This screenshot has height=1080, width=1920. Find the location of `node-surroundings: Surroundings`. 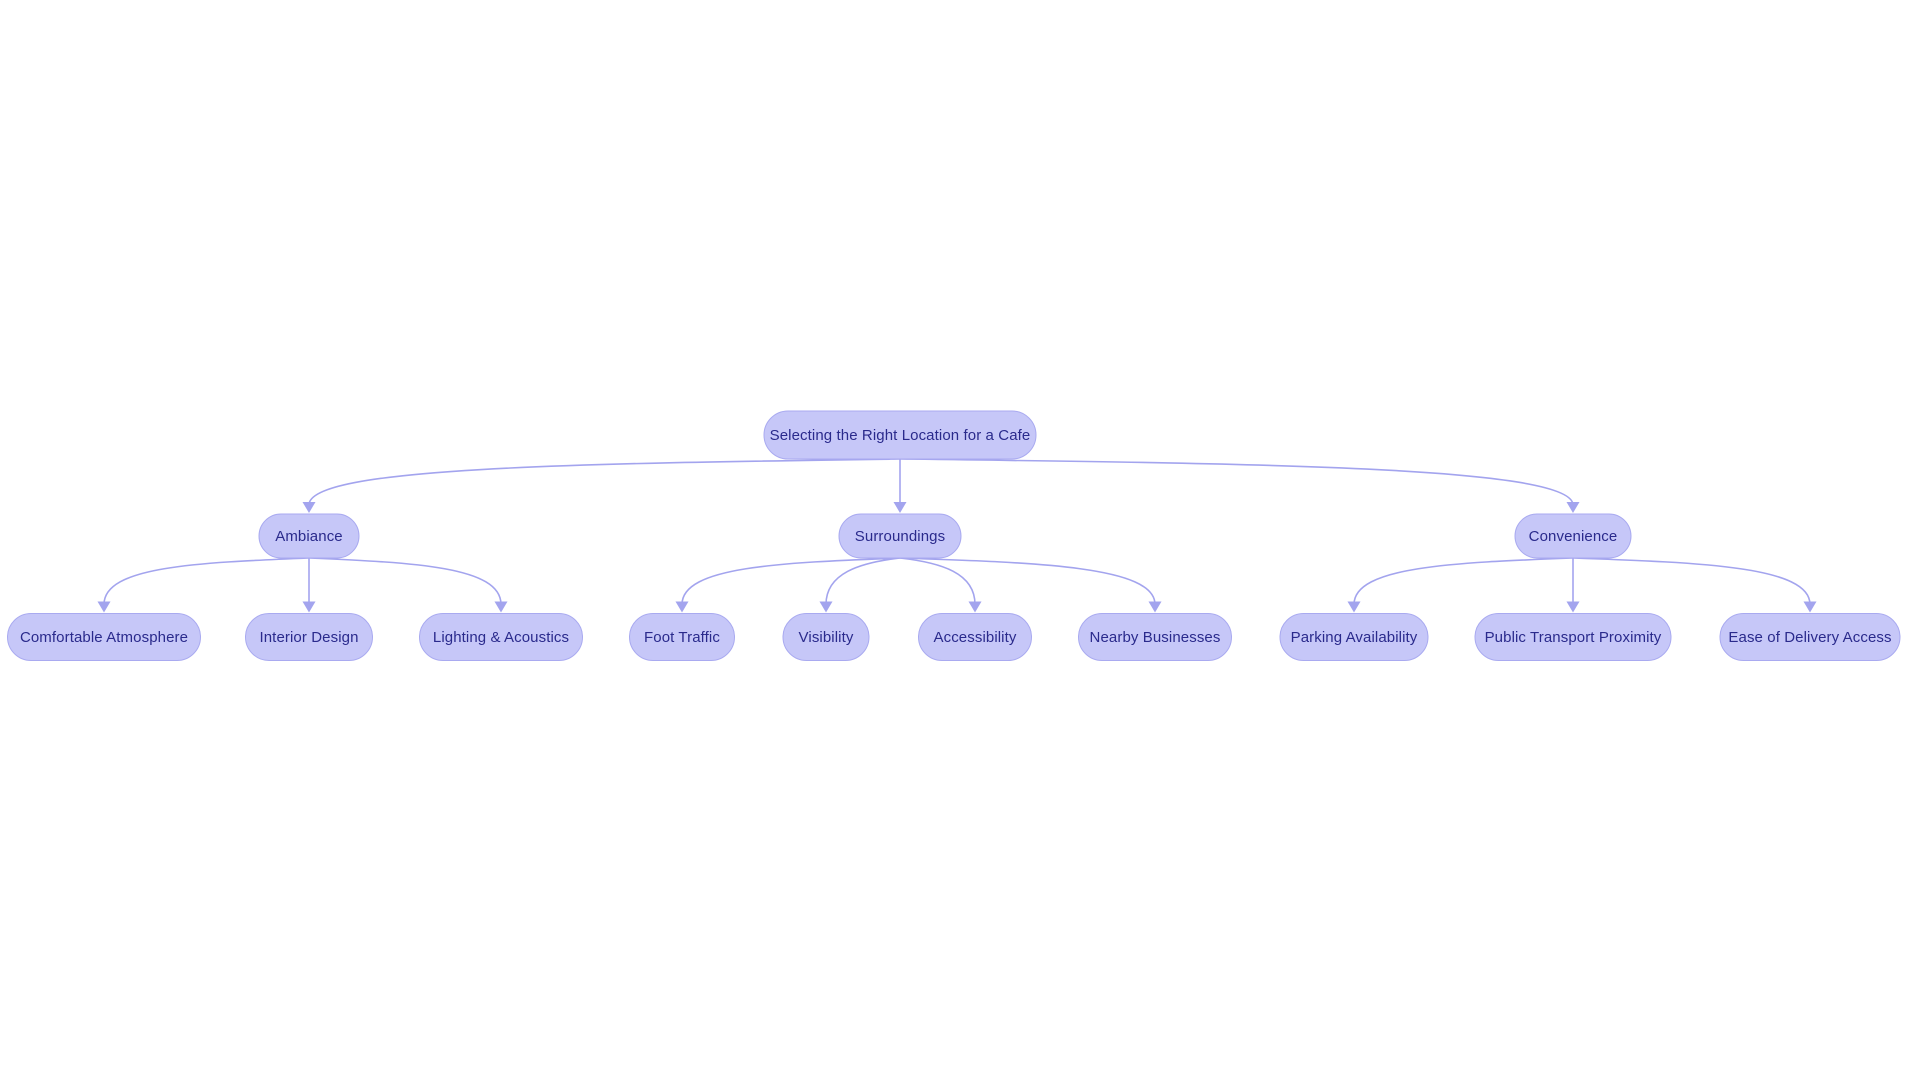

node-surroundings: Surroundings is located at coordinates (900, 536).